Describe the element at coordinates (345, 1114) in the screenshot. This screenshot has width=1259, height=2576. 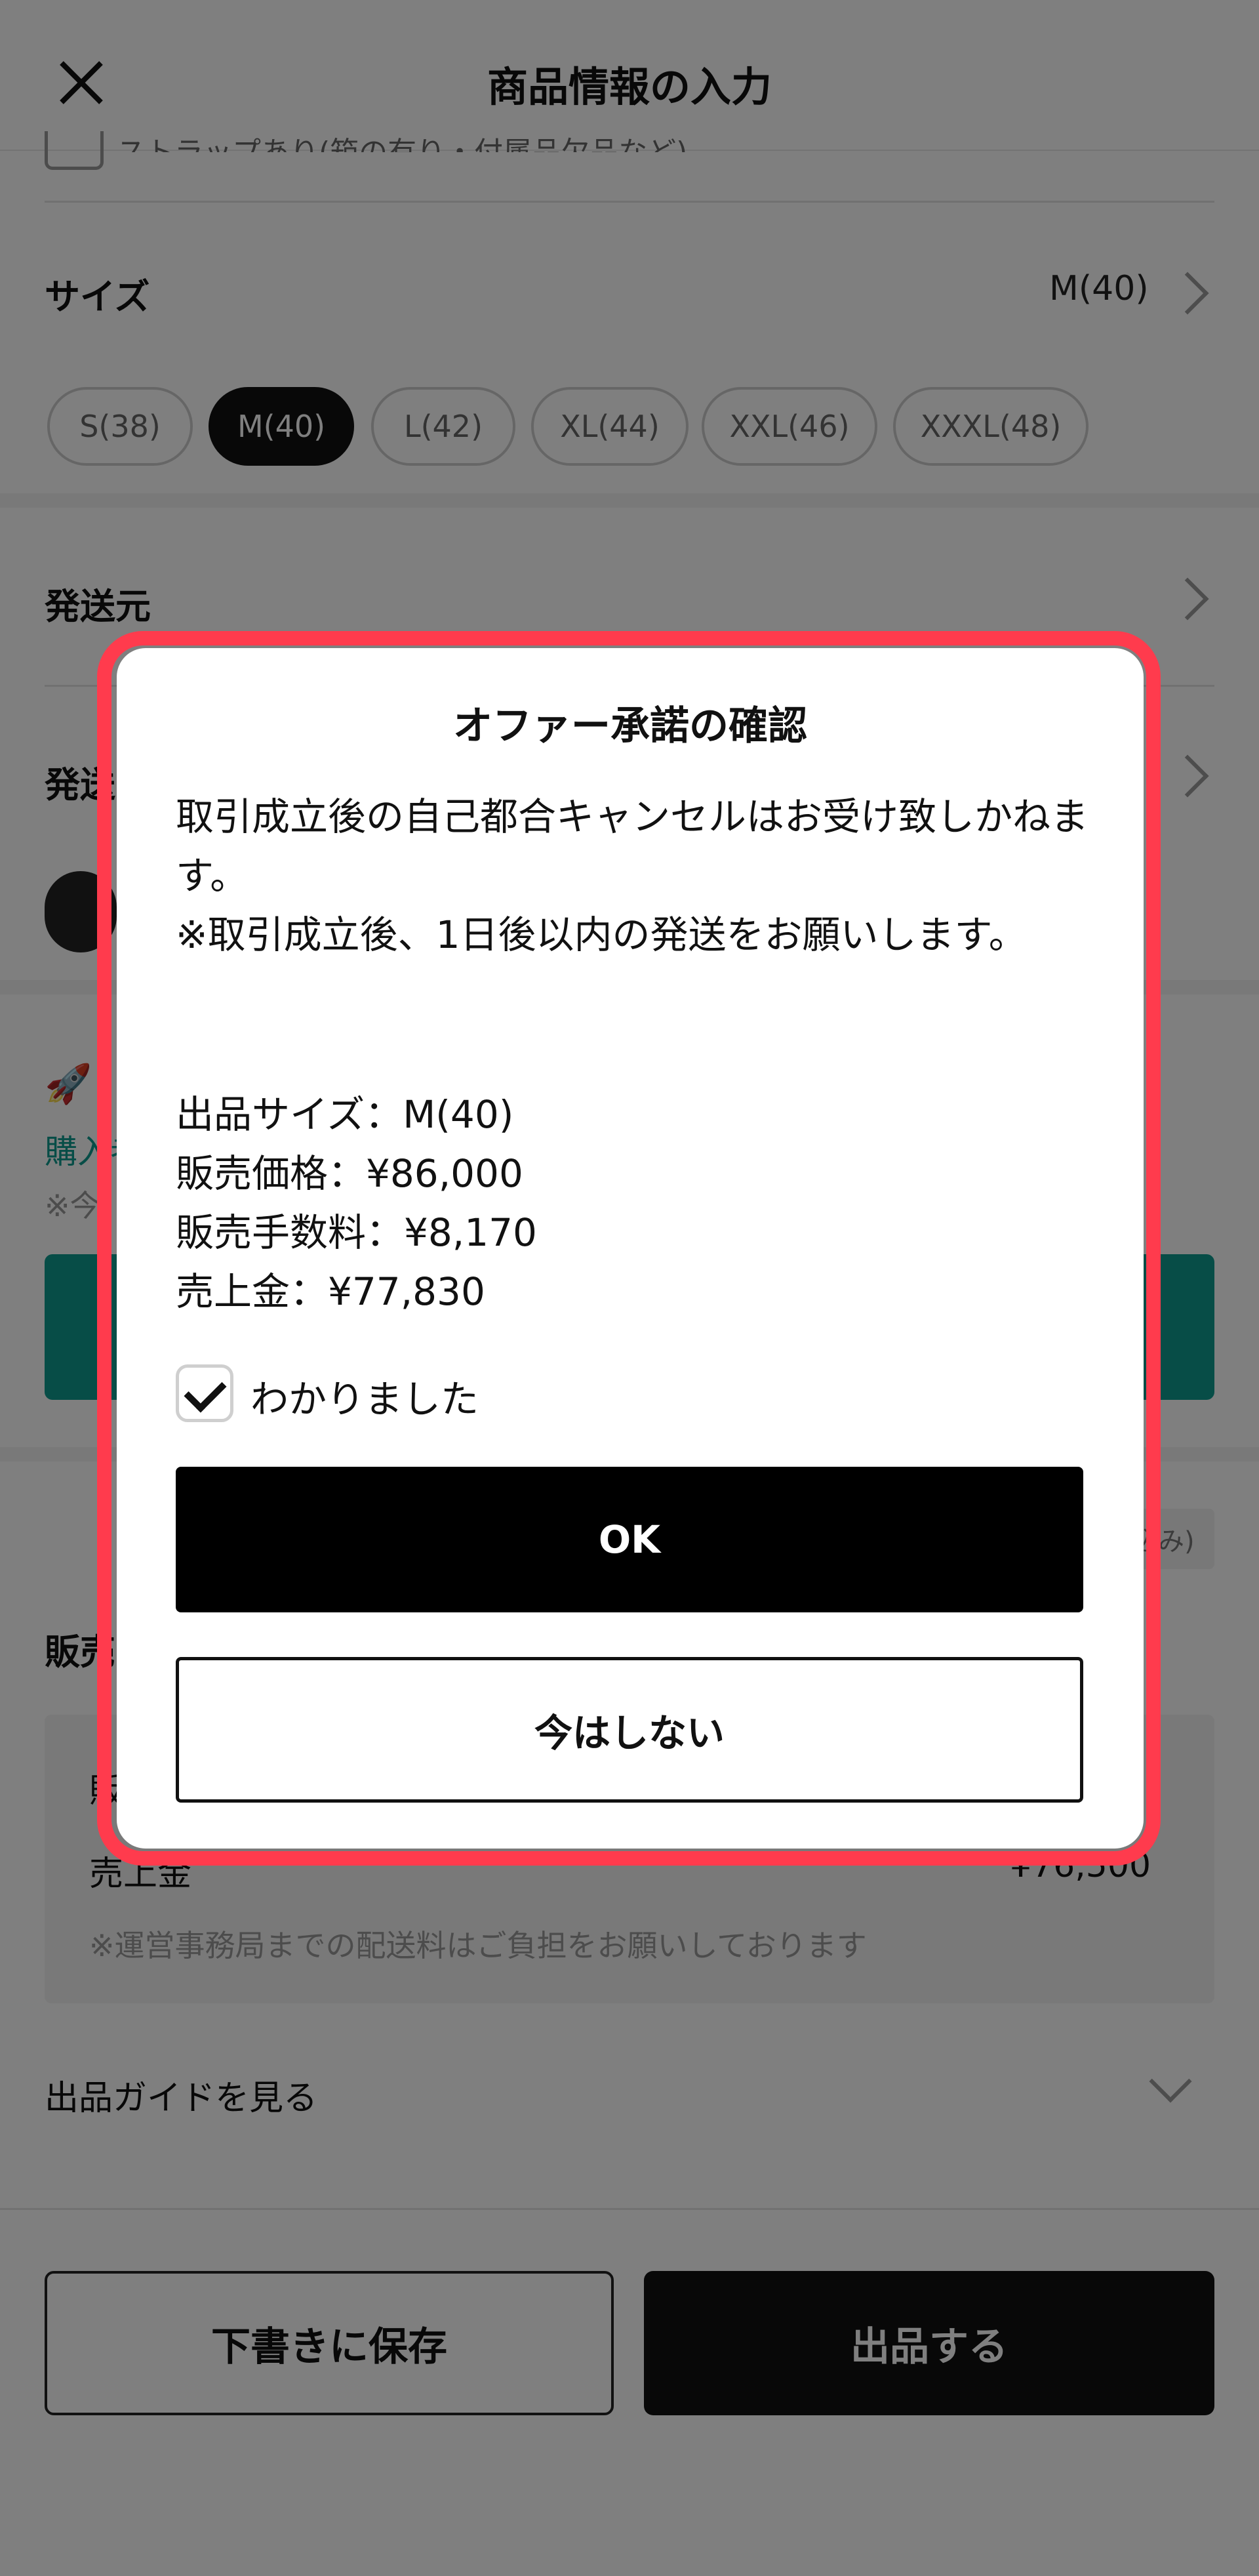
I see `summary-size: 出品サイズ：M(40)` at that location.